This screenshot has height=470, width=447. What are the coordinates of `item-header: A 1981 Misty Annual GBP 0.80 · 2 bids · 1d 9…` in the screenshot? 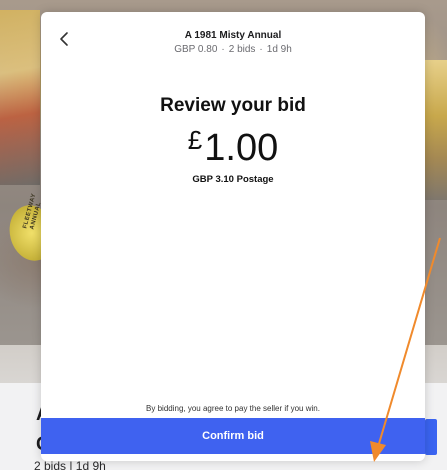 It's located at (233, 43).